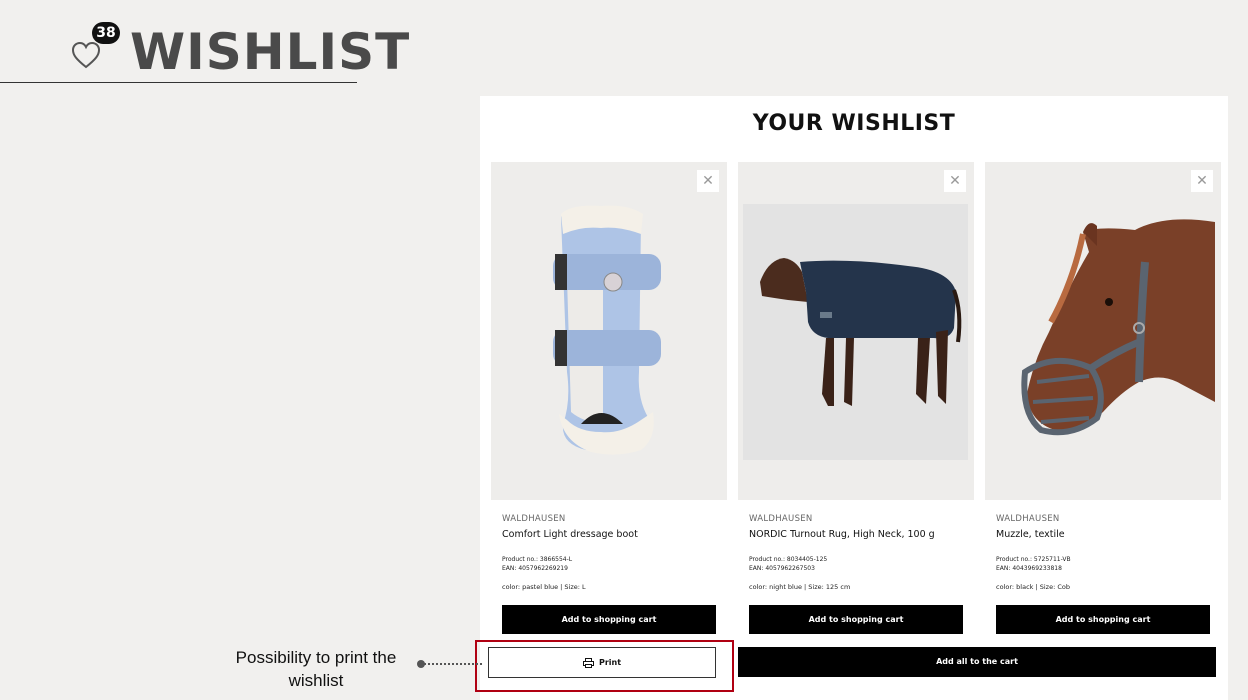 The height and width of the screenshot is (700, 1248). What do you see at coordinates (788, 559) in the screenshot?
I see `product-number: Product no.: 8034405-125` at bounding box center [788, 559].